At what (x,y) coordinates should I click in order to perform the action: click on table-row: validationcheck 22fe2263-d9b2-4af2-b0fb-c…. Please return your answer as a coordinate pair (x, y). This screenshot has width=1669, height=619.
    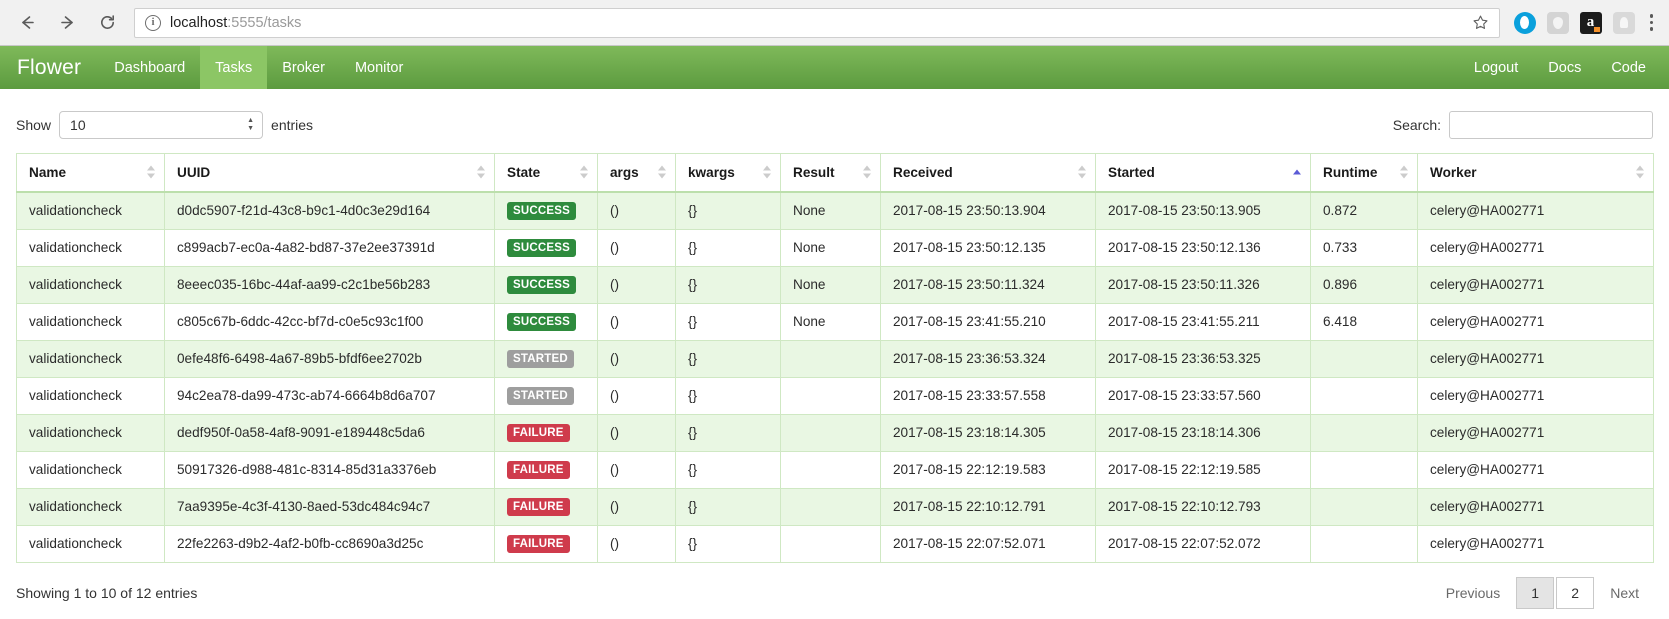
    Looking at the image, I should click on (835, 543).